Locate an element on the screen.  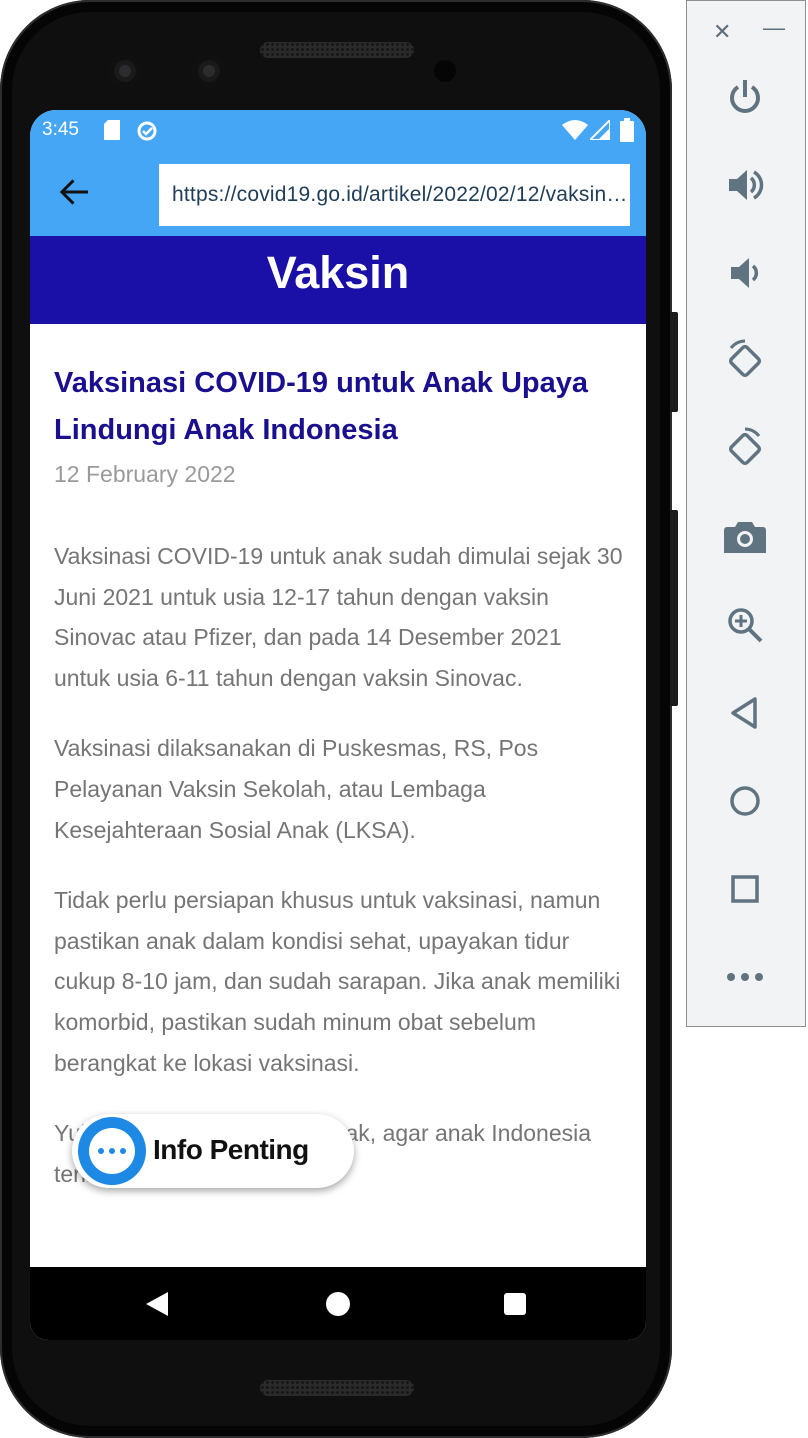
power-side-button is located at coordinates (674, 362).